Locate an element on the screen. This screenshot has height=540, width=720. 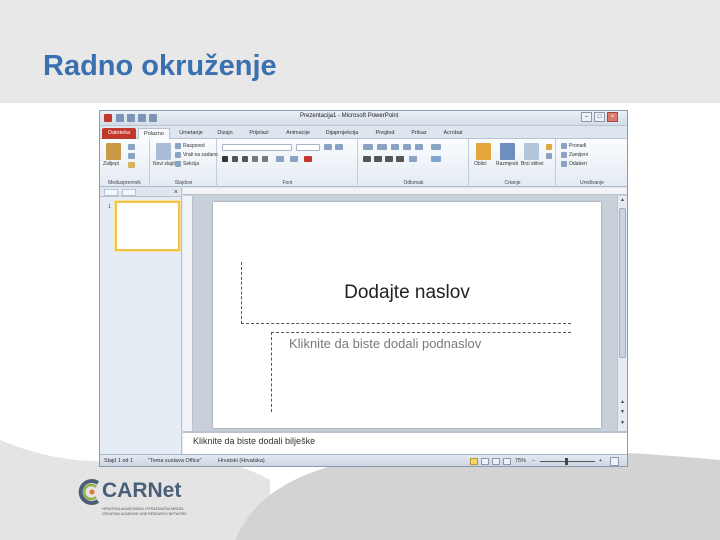
maximize-button: □ is located at coordinates (599, 117).